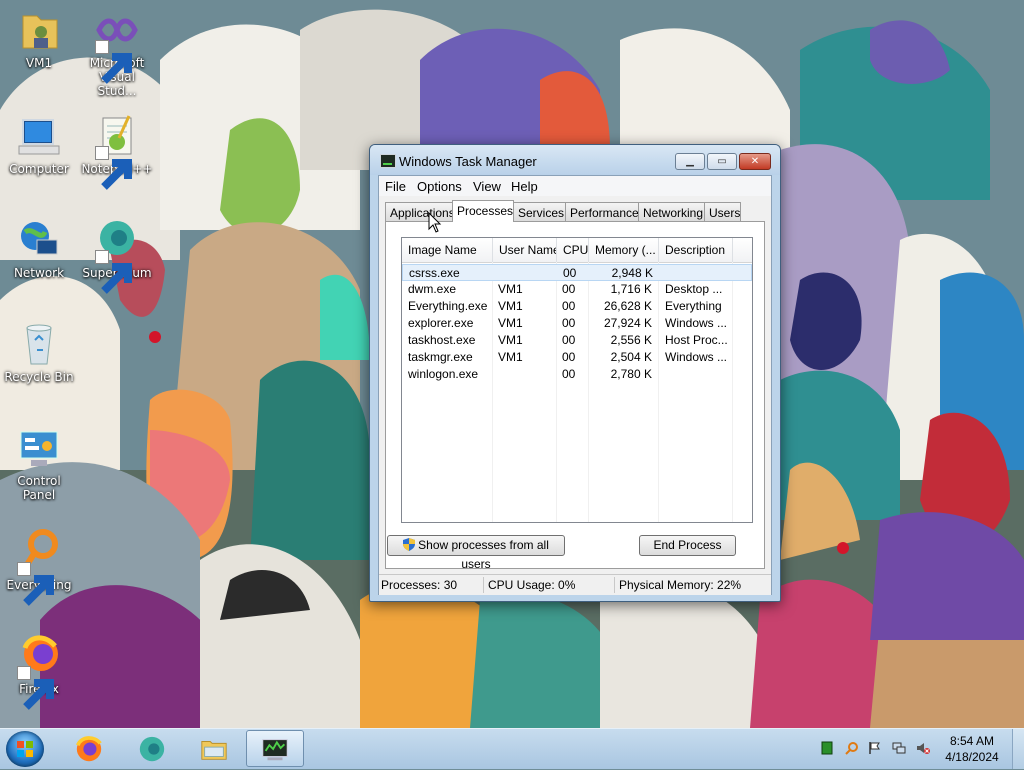 The height and width of the screenshot is (770, 1024). What do you see at coordinates (448, 306) in the screenshot?
I see `process-cell-image: Everything.exe` at bounding box center [448, 306].